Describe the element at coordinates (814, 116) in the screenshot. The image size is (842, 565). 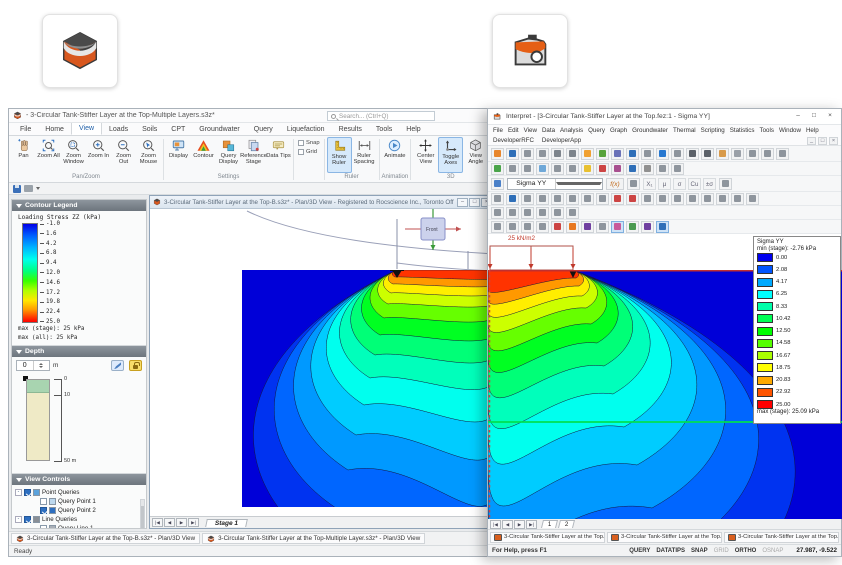
I see `window-button: □` at that location.